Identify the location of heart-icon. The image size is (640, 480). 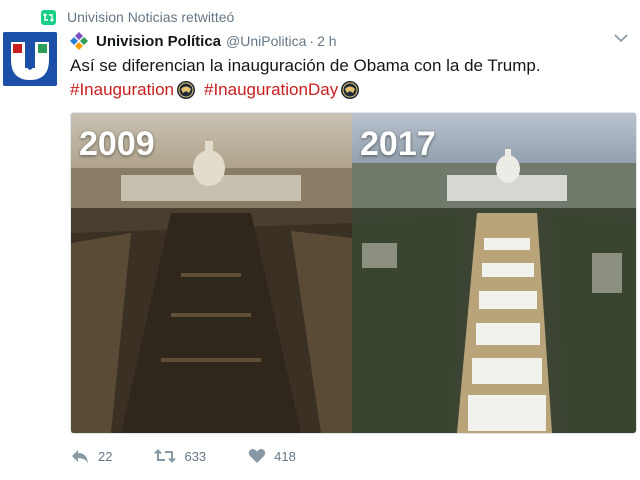
(257, 456).